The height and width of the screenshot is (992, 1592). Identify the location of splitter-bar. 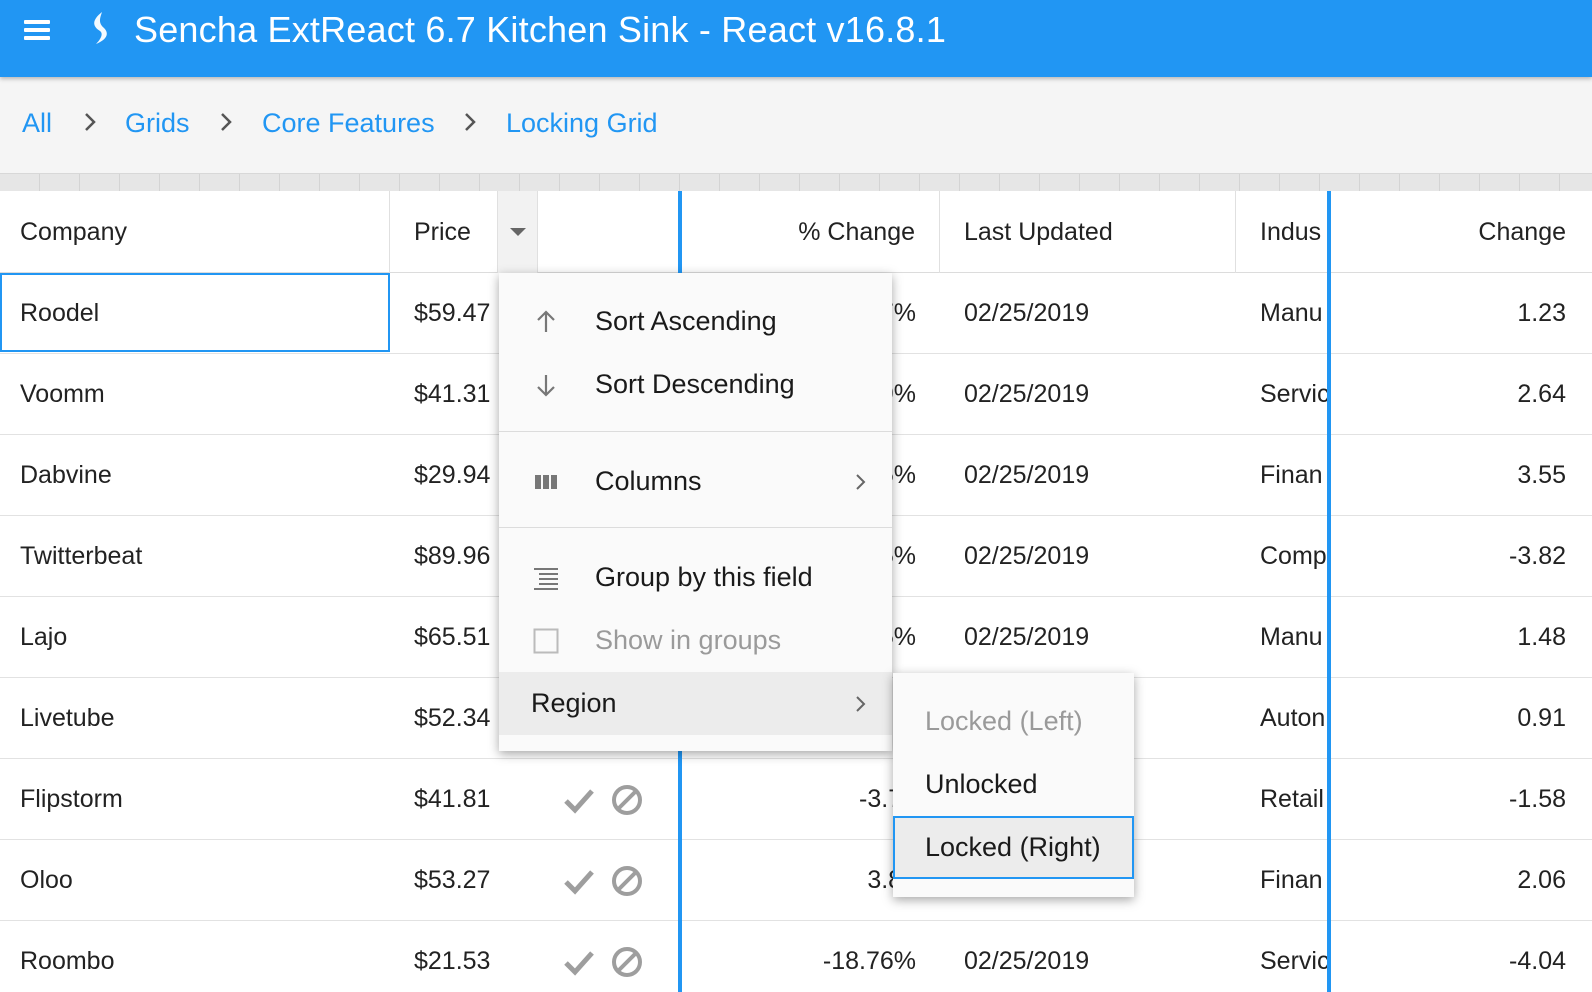
(796, 182).